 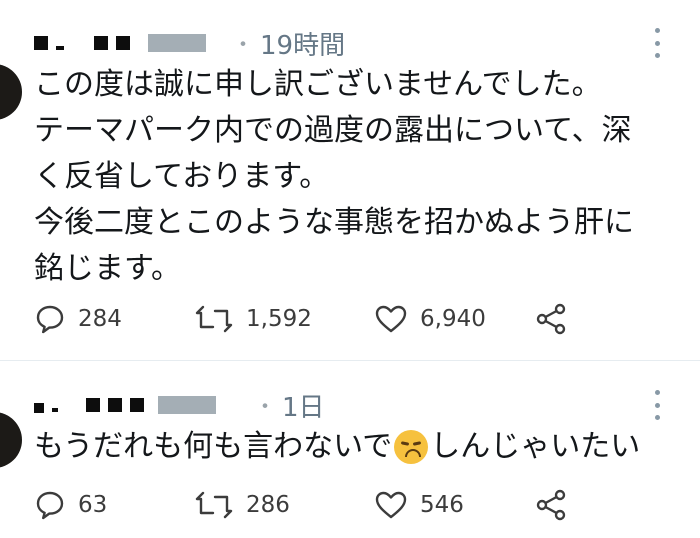 I want to click on tweet-actions: 63 286 546, so click(x=301, y=505).